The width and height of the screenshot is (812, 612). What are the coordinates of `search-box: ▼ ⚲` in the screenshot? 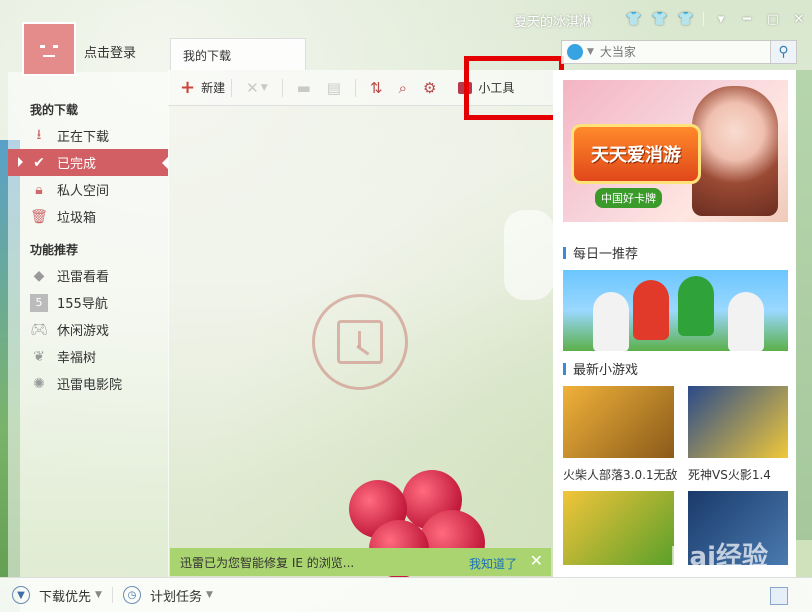 It's located at (679, 52).